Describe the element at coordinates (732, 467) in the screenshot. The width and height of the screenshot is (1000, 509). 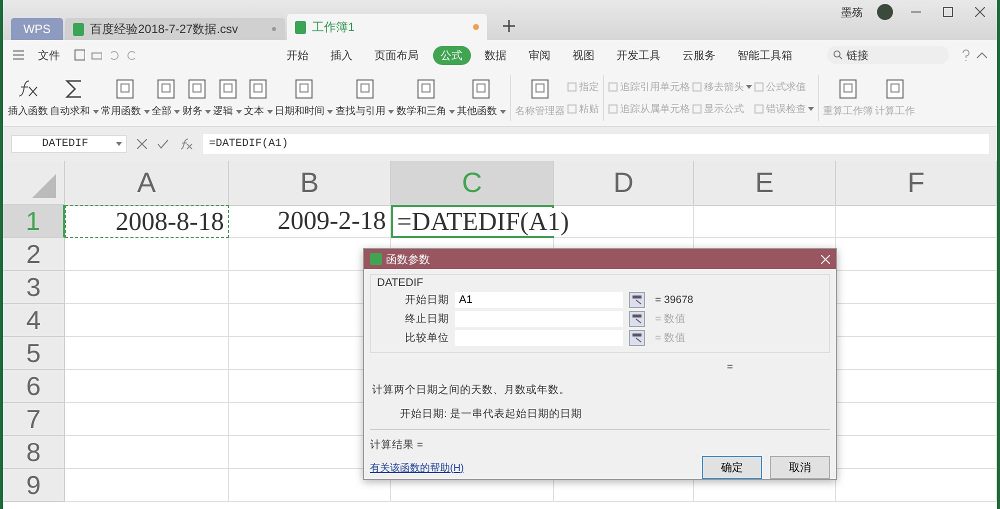
I see `dialog-button: 确定` at that location.